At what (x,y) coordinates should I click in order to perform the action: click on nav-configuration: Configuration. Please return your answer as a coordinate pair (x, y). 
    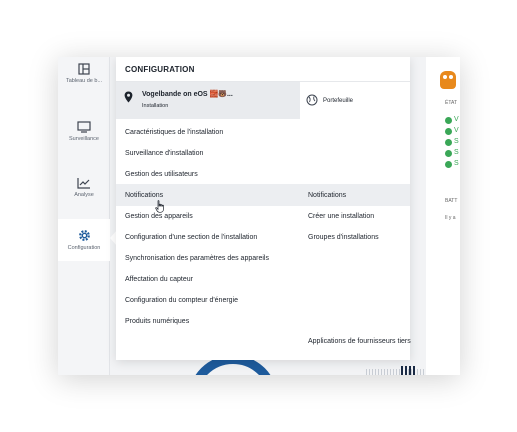
    Looking at the image, I should click on (84, 240).